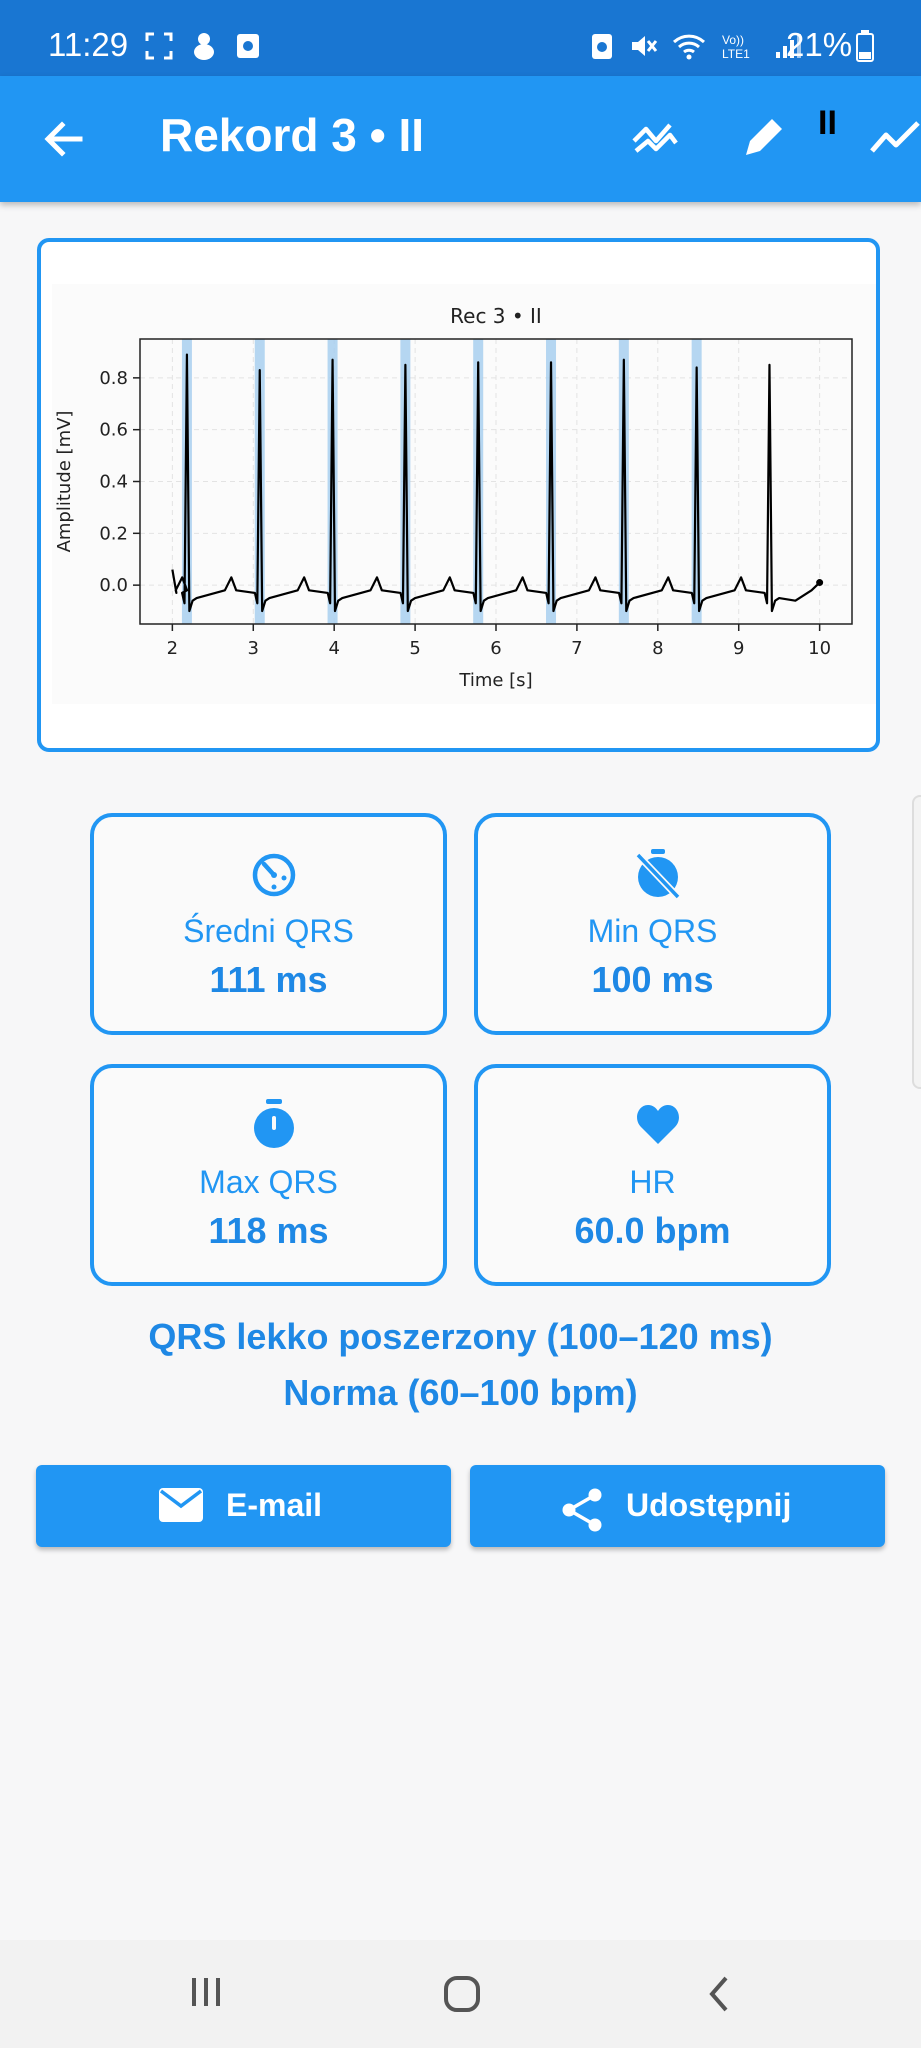 The width and height of the screenshot is (921, 2048). Describe the element at coordinates (333, 648) in the screenshot. I see `x-tick-label: 4` at that location.